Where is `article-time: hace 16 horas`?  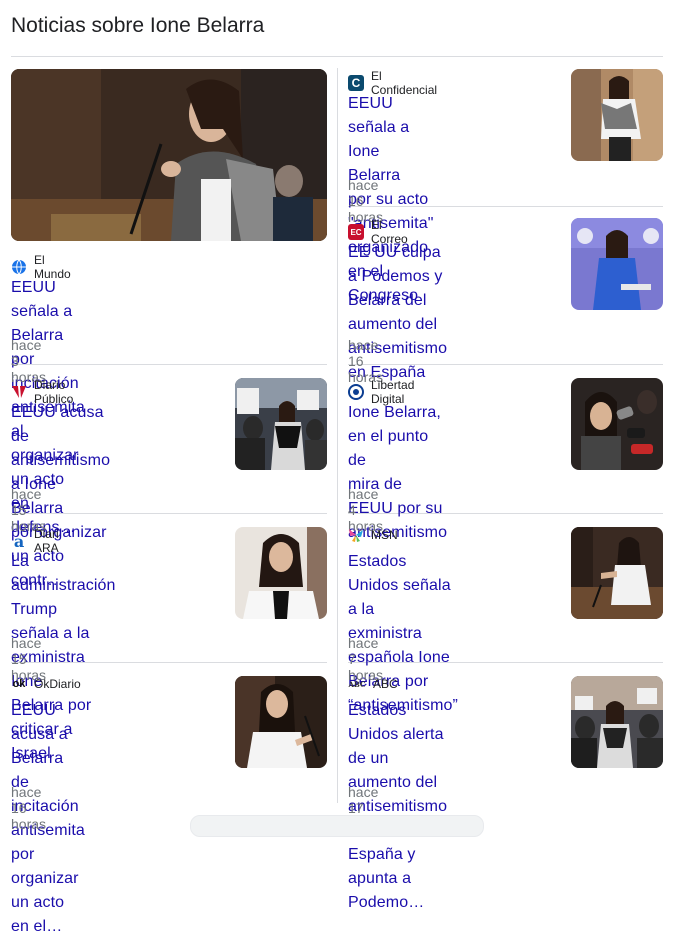 article-time: hace 16 horas is located at coordinates (29, 808).